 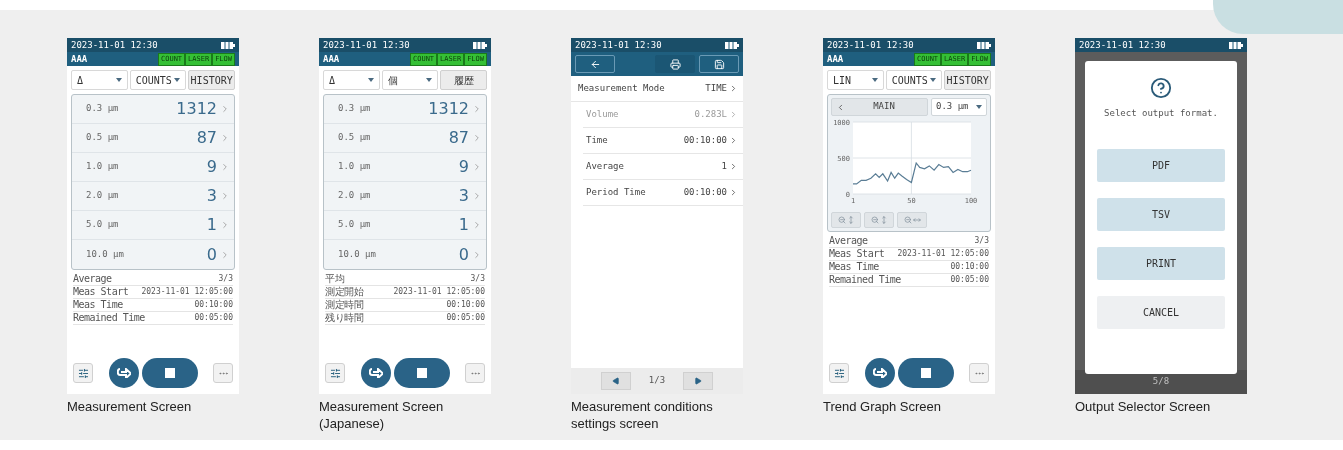 I want to click on setting-row: Average 1, so click(x=663, y=167).